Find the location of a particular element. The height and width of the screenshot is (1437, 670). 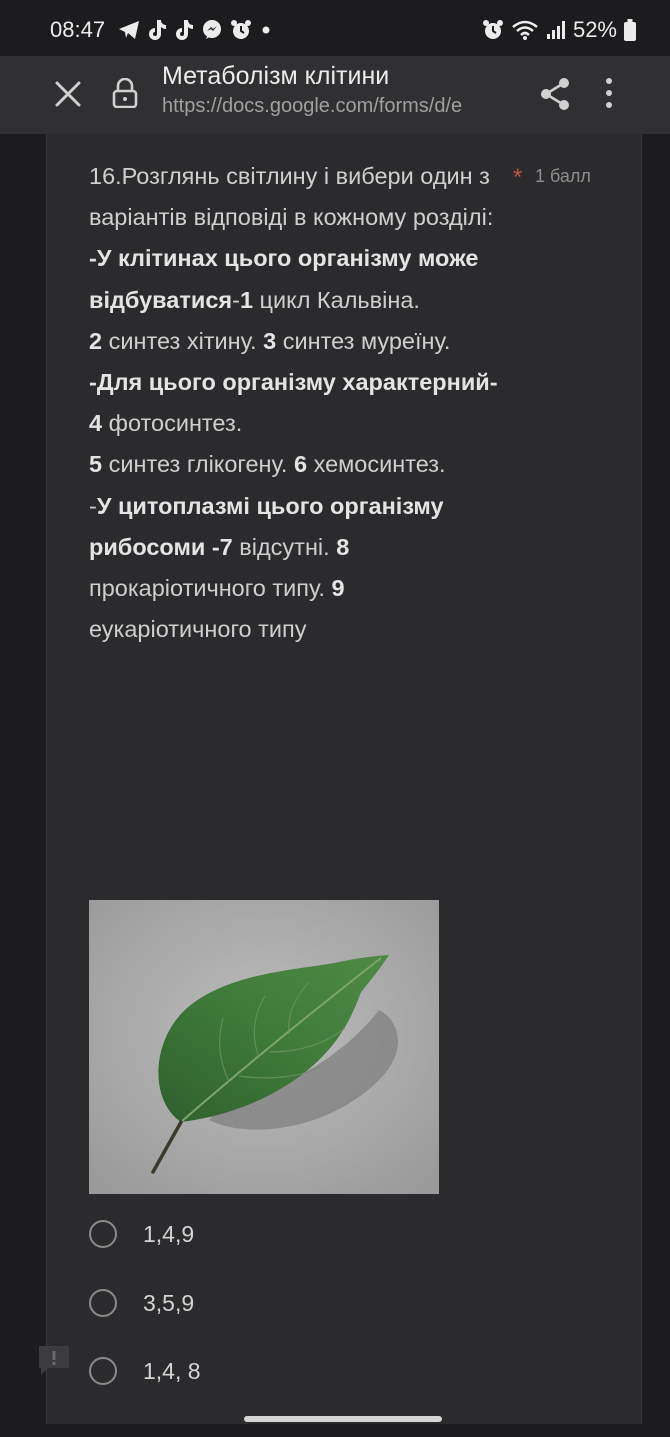

question-text-item: прокаріотичного типу. is located at coordinates (210, 588).